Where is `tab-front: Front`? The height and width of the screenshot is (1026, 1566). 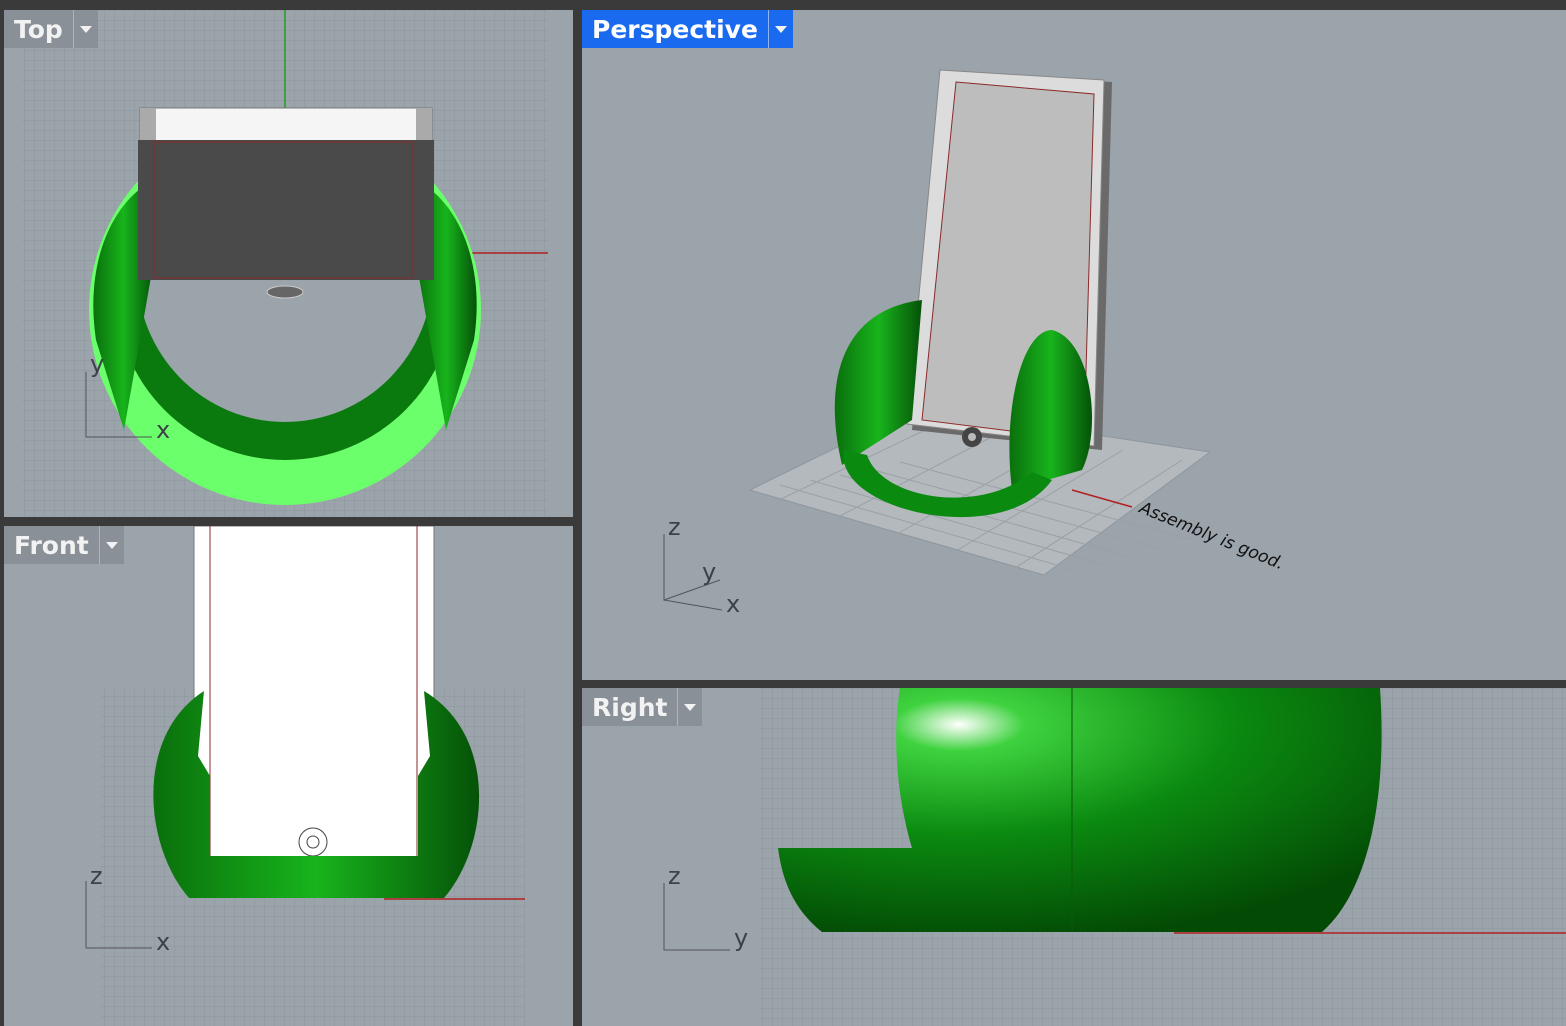 tab-front: Front is located at coordinates (64, 545).